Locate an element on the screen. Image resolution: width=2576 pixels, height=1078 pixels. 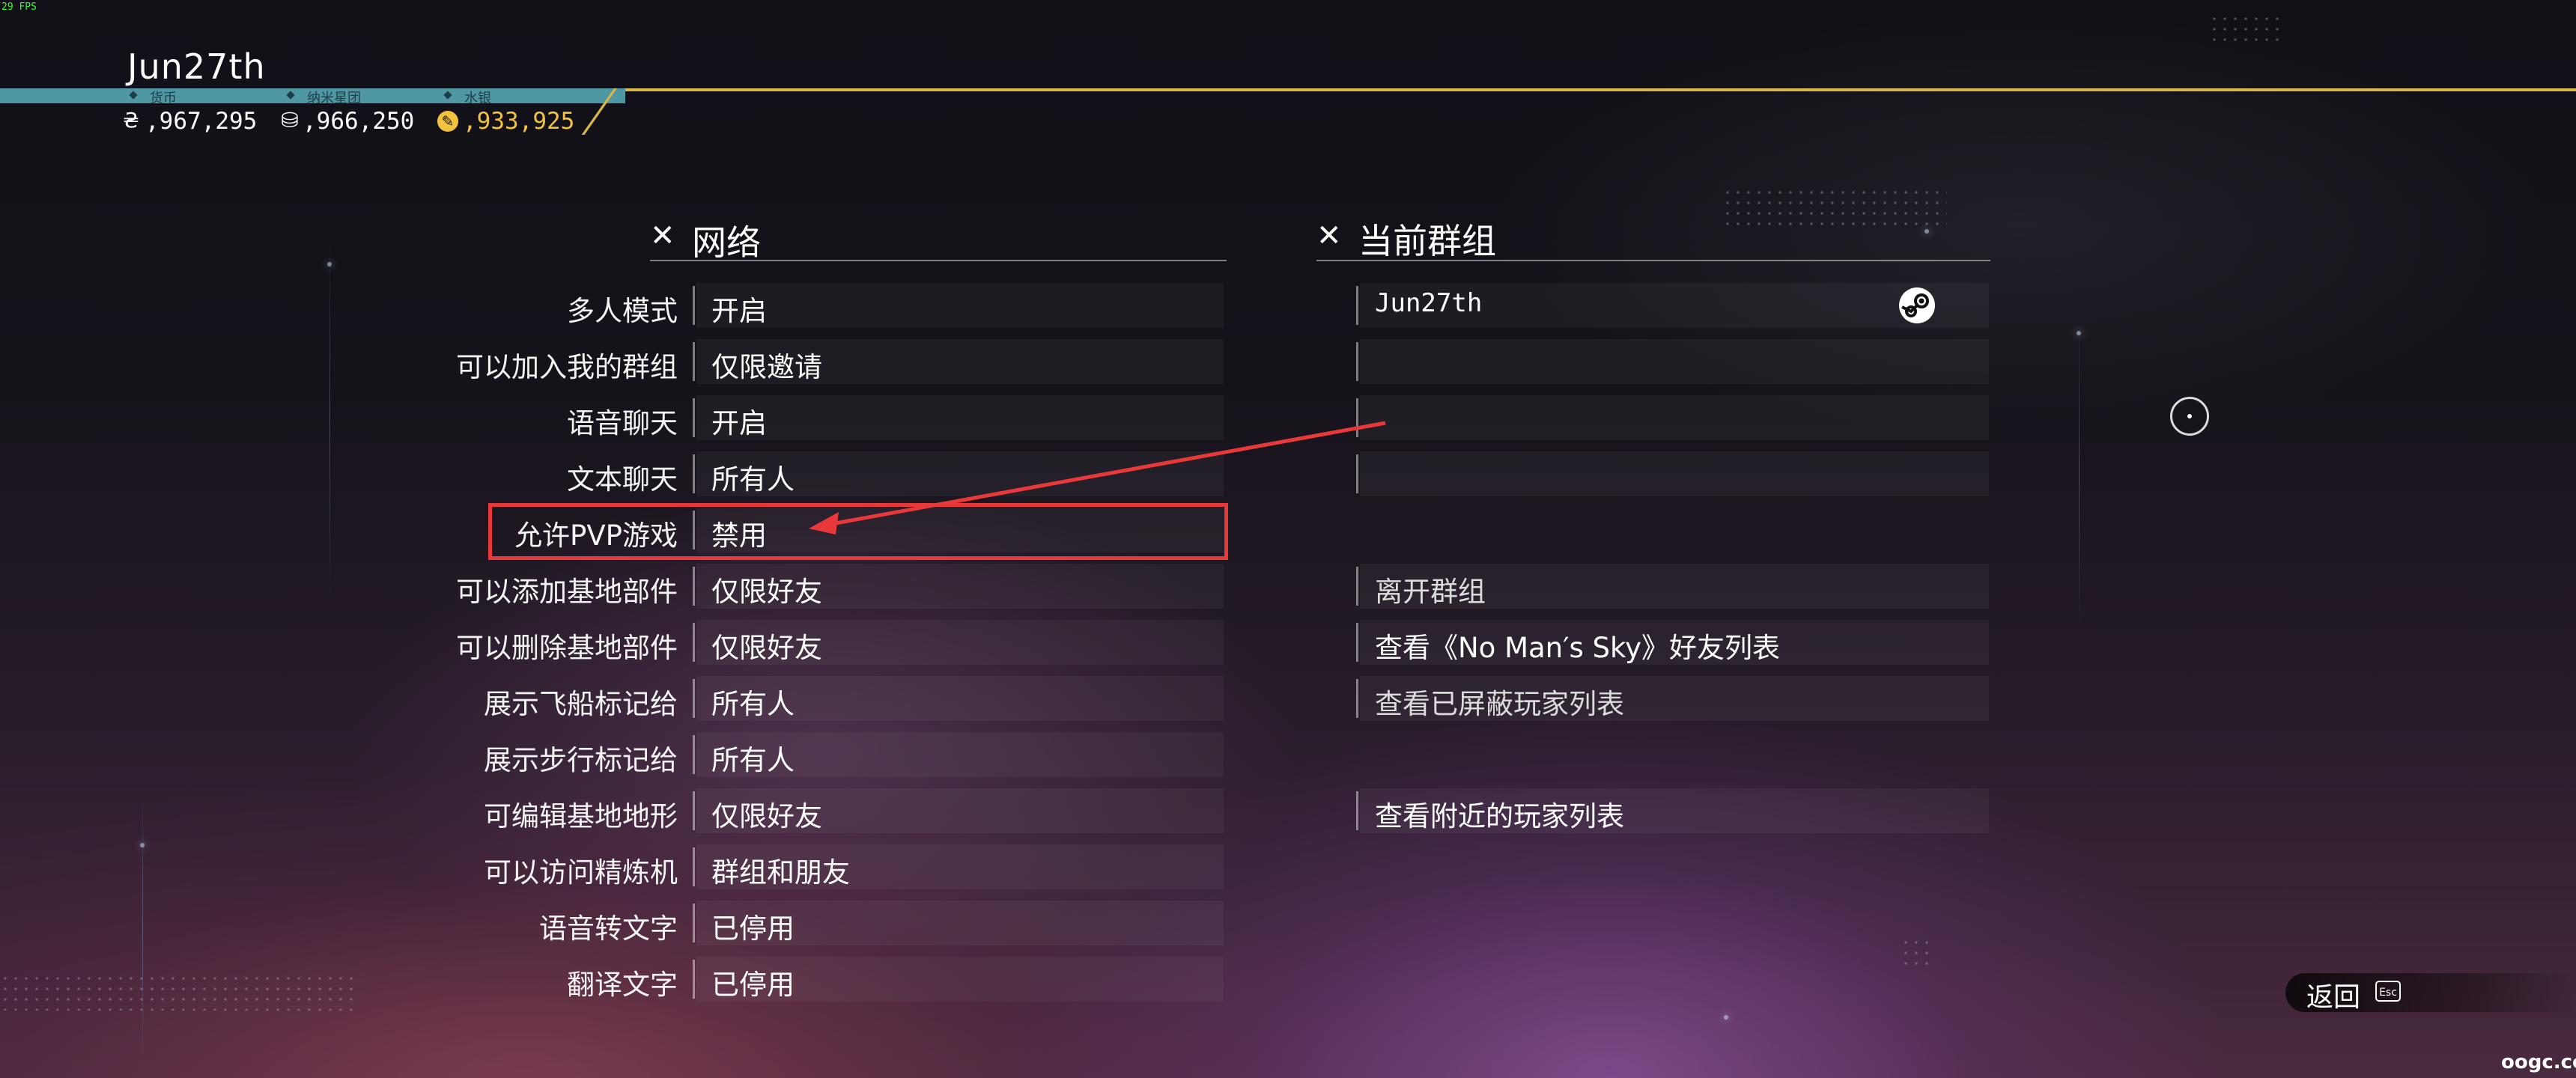
setting-label: 语音聊天 is located at coordinates (622, 423).